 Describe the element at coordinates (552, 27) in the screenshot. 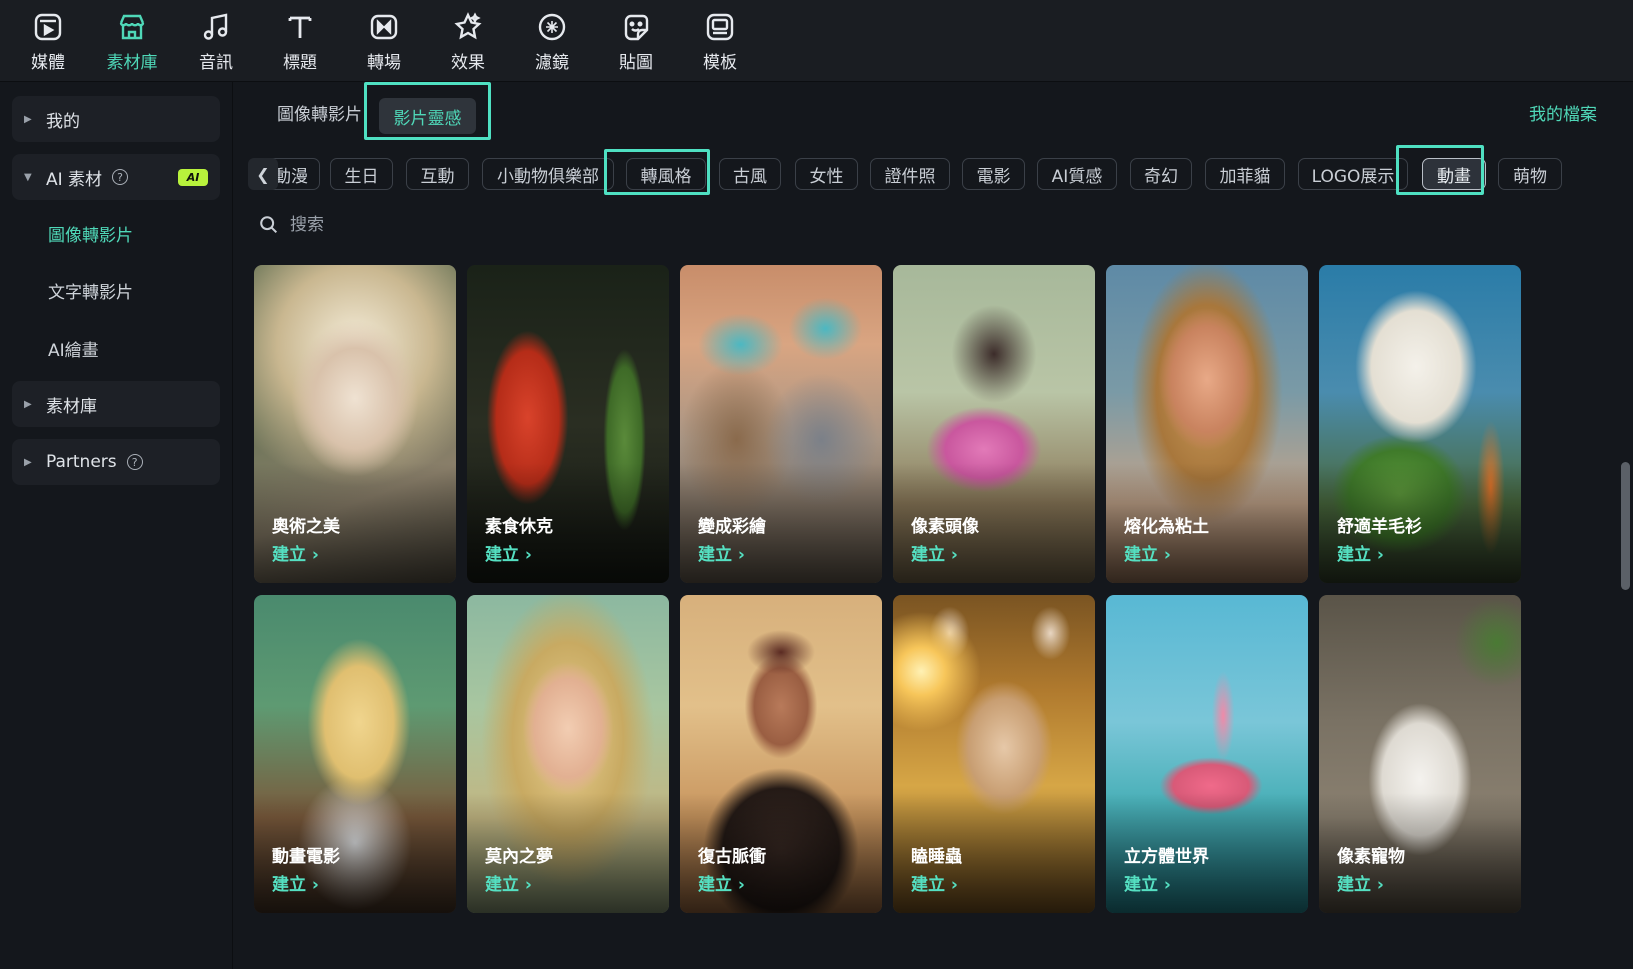

I see `filter-icon` at that location.